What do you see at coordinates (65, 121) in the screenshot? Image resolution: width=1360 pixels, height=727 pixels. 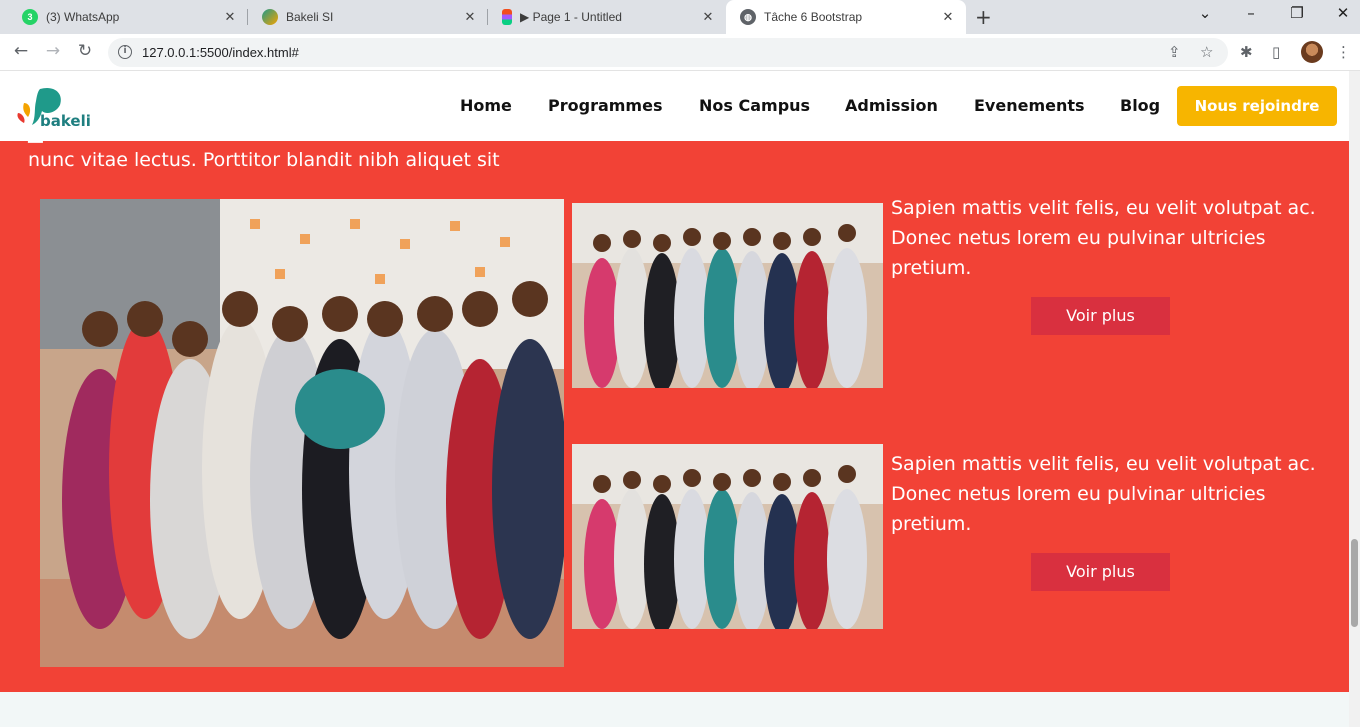 I see `logo-text: bakeli` at bounding box center [65, 121].